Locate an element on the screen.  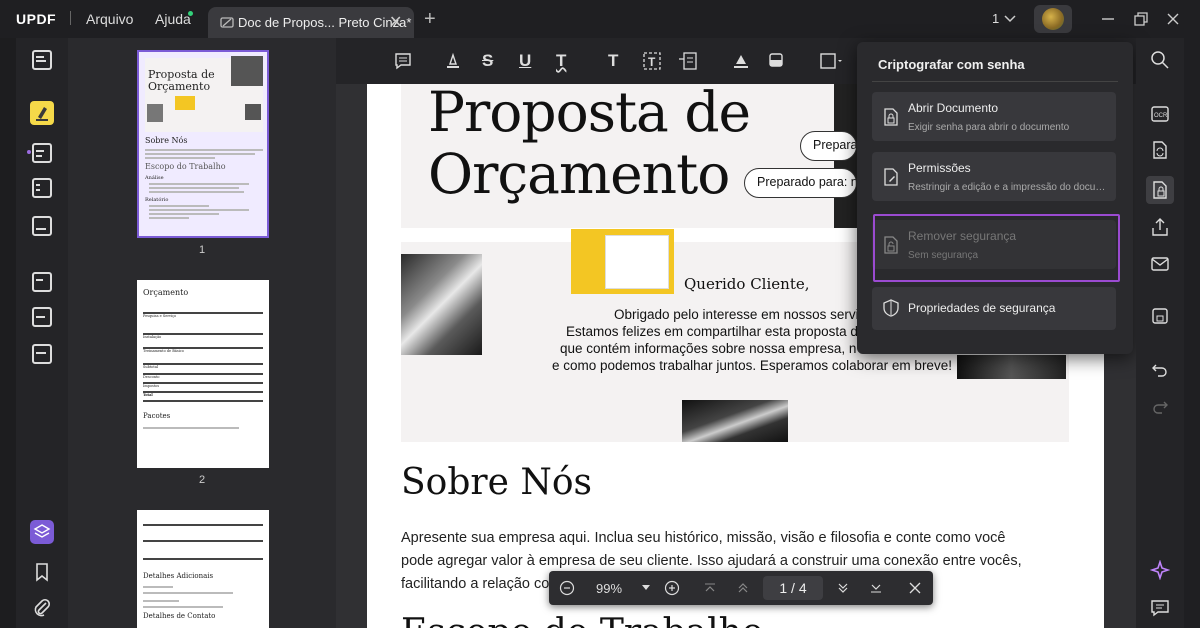
thumb-number-1: 1 is located at coordinates (202, 250).